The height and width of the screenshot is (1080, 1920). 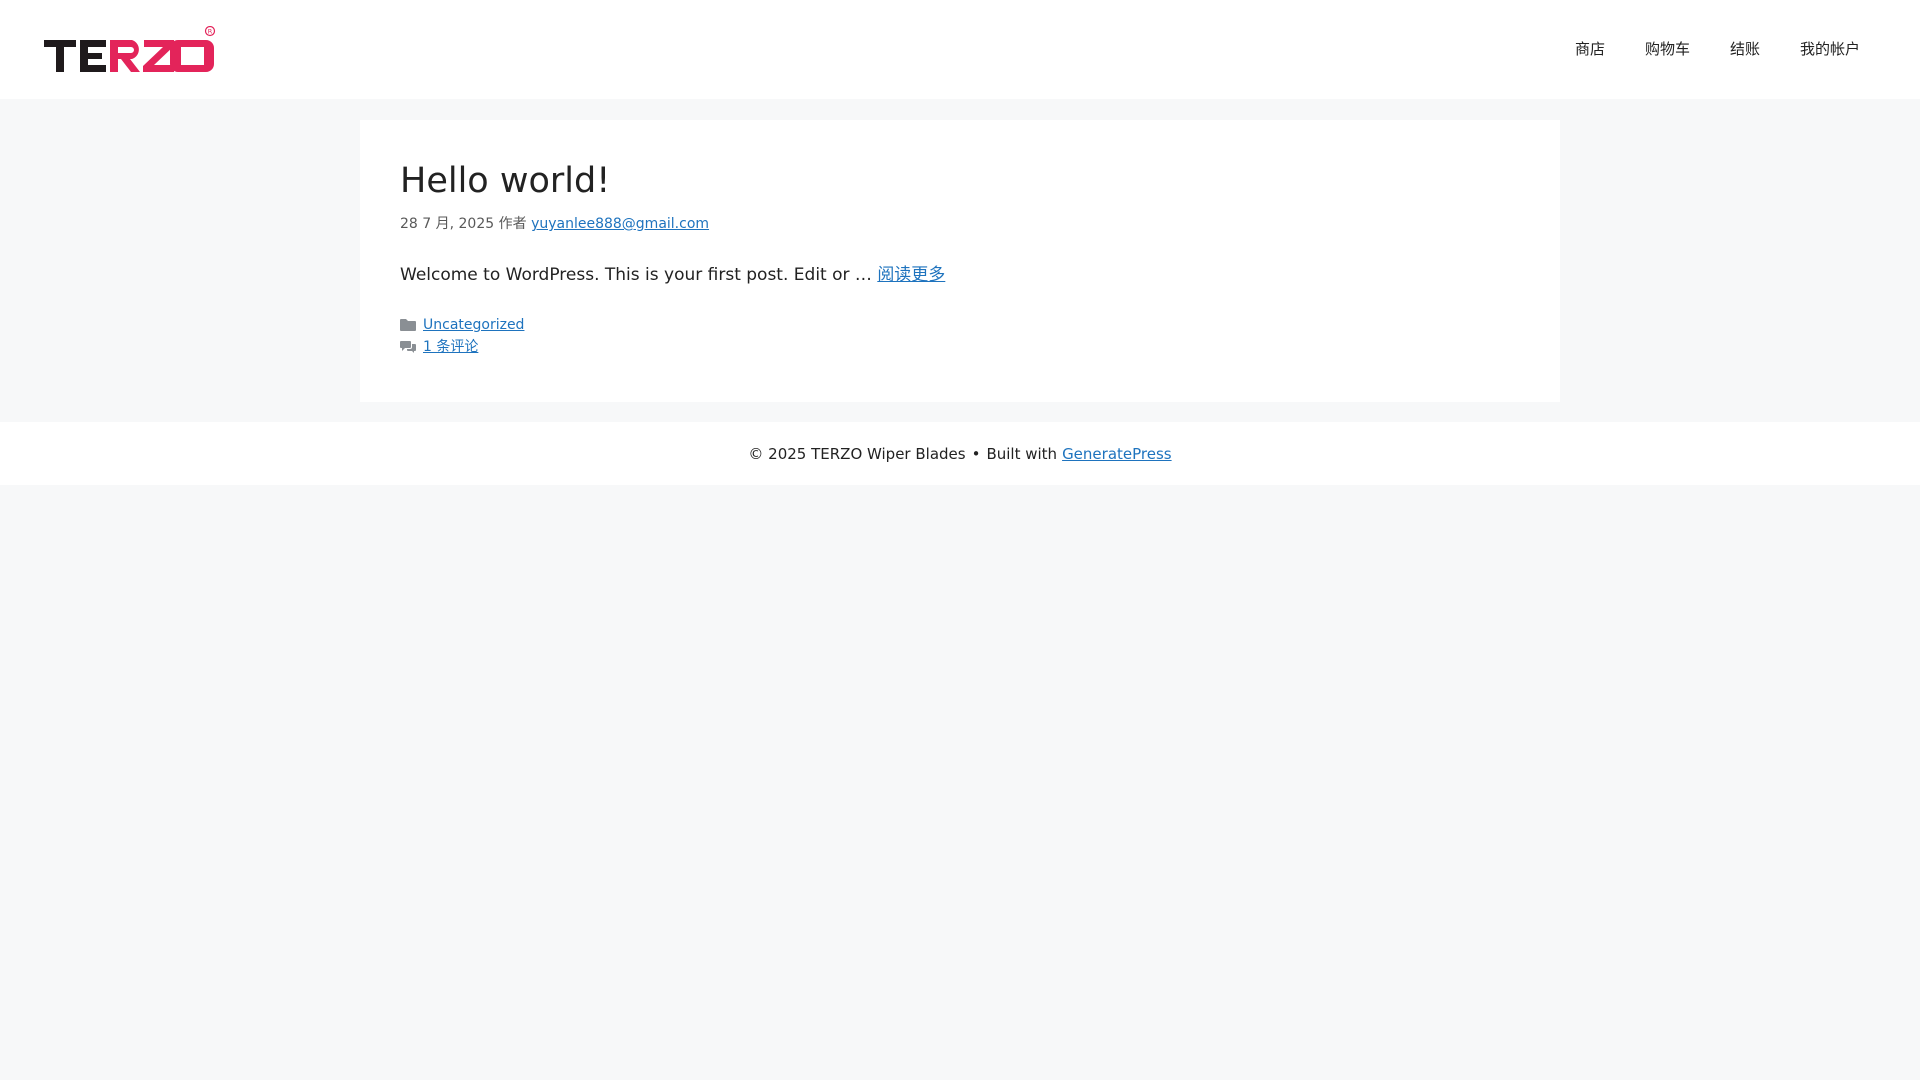 I want to click on site-header: R 商店 购物车 结账 我的帐户, so click(x=960, y=49).